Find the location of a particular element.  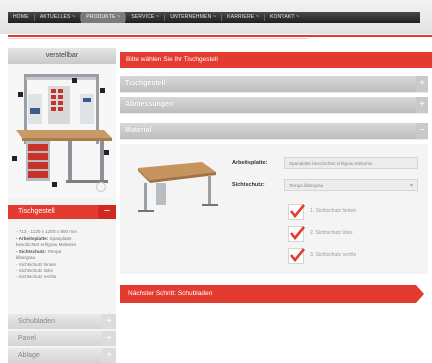

arbeitsplatte-label: Arbeitsplatte: is located at coordinates (250, 163).